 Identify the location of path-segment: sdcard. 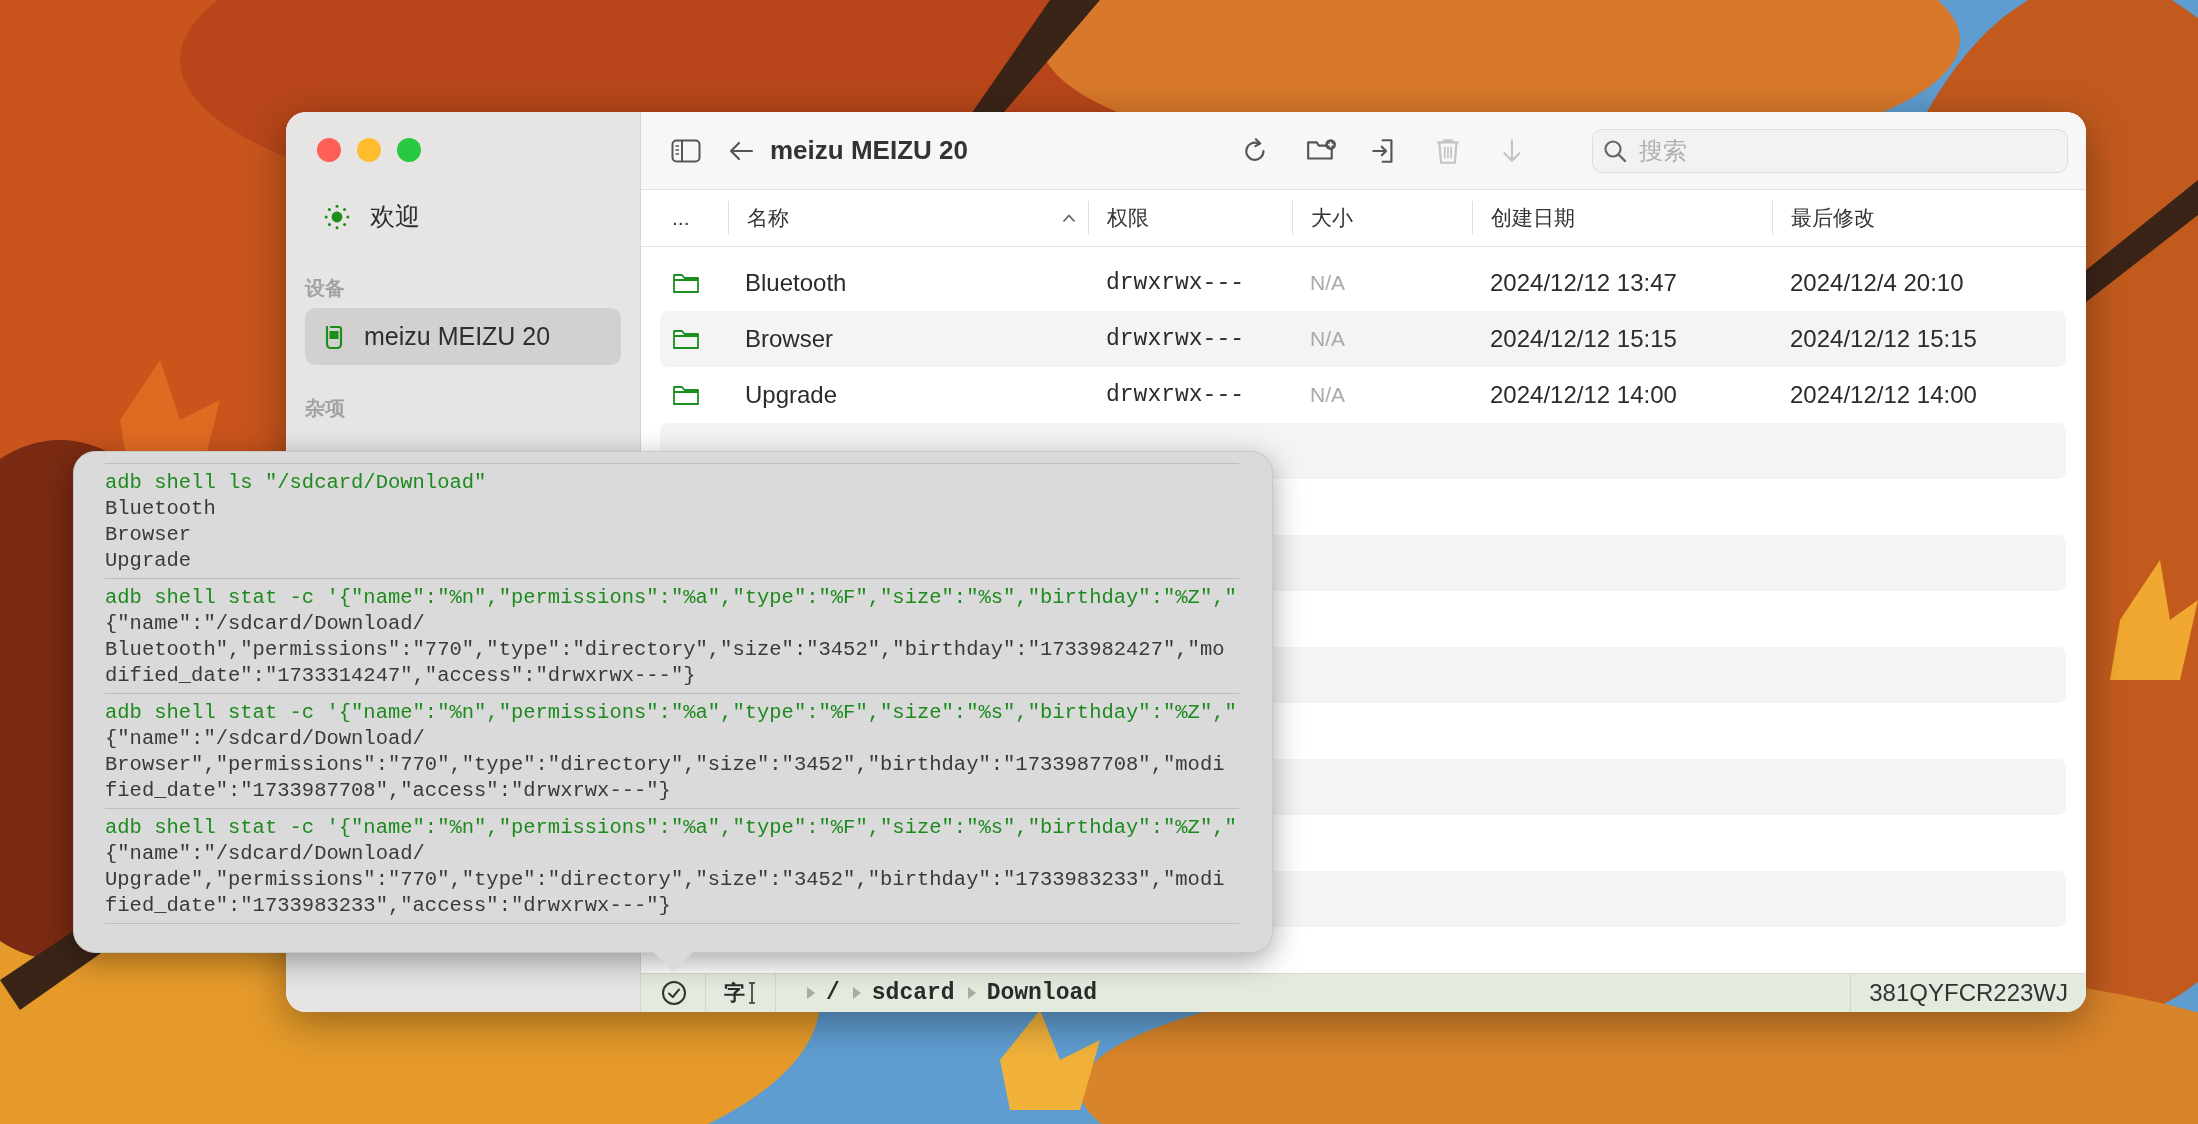
(913, 993).